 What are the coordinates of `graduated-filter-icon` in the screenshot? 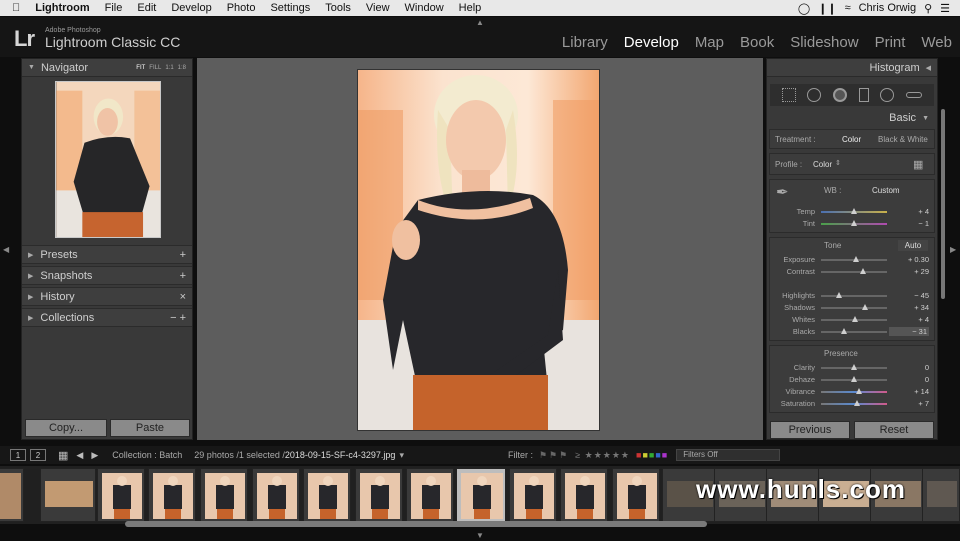 It's located at (863, 95).